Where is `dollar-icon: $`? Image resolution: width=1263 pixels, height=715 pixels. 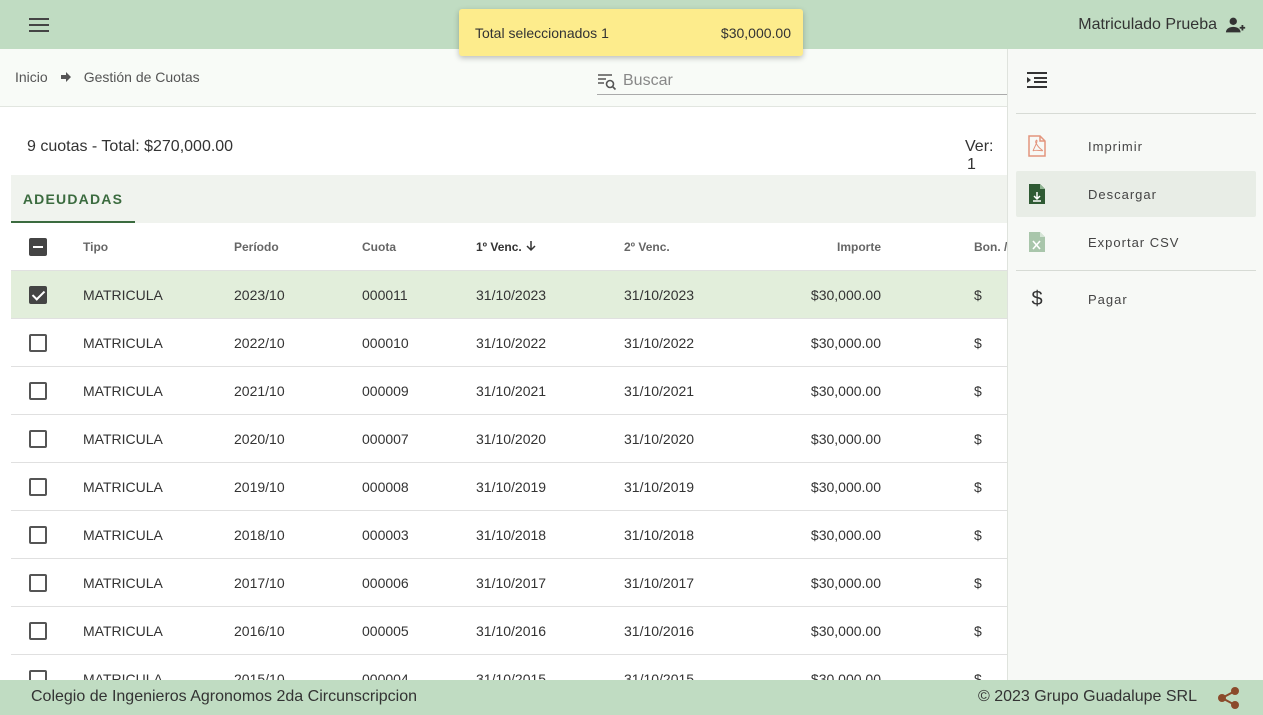
dollar-icon: $ is located at coordinates (1037, 298).